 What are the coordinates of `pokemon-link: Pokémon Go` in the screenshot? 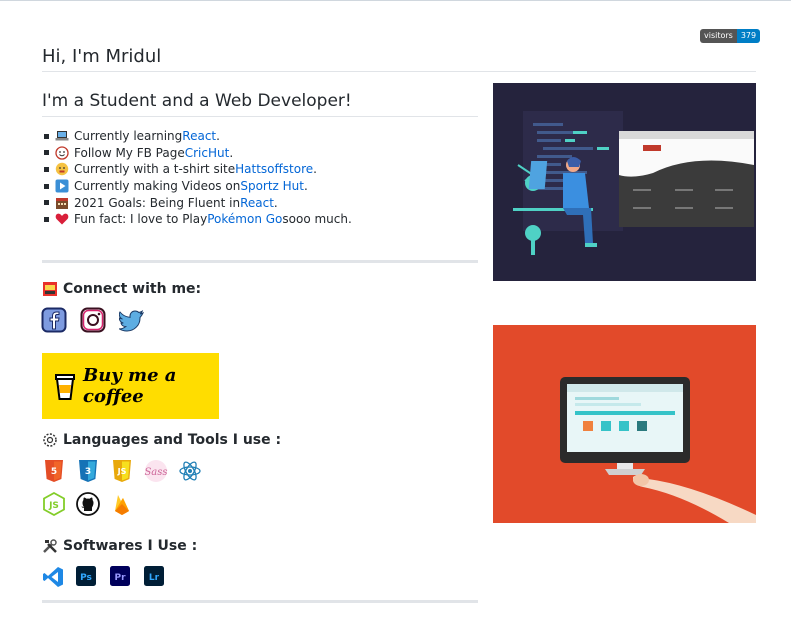 It's located at (244, 219).